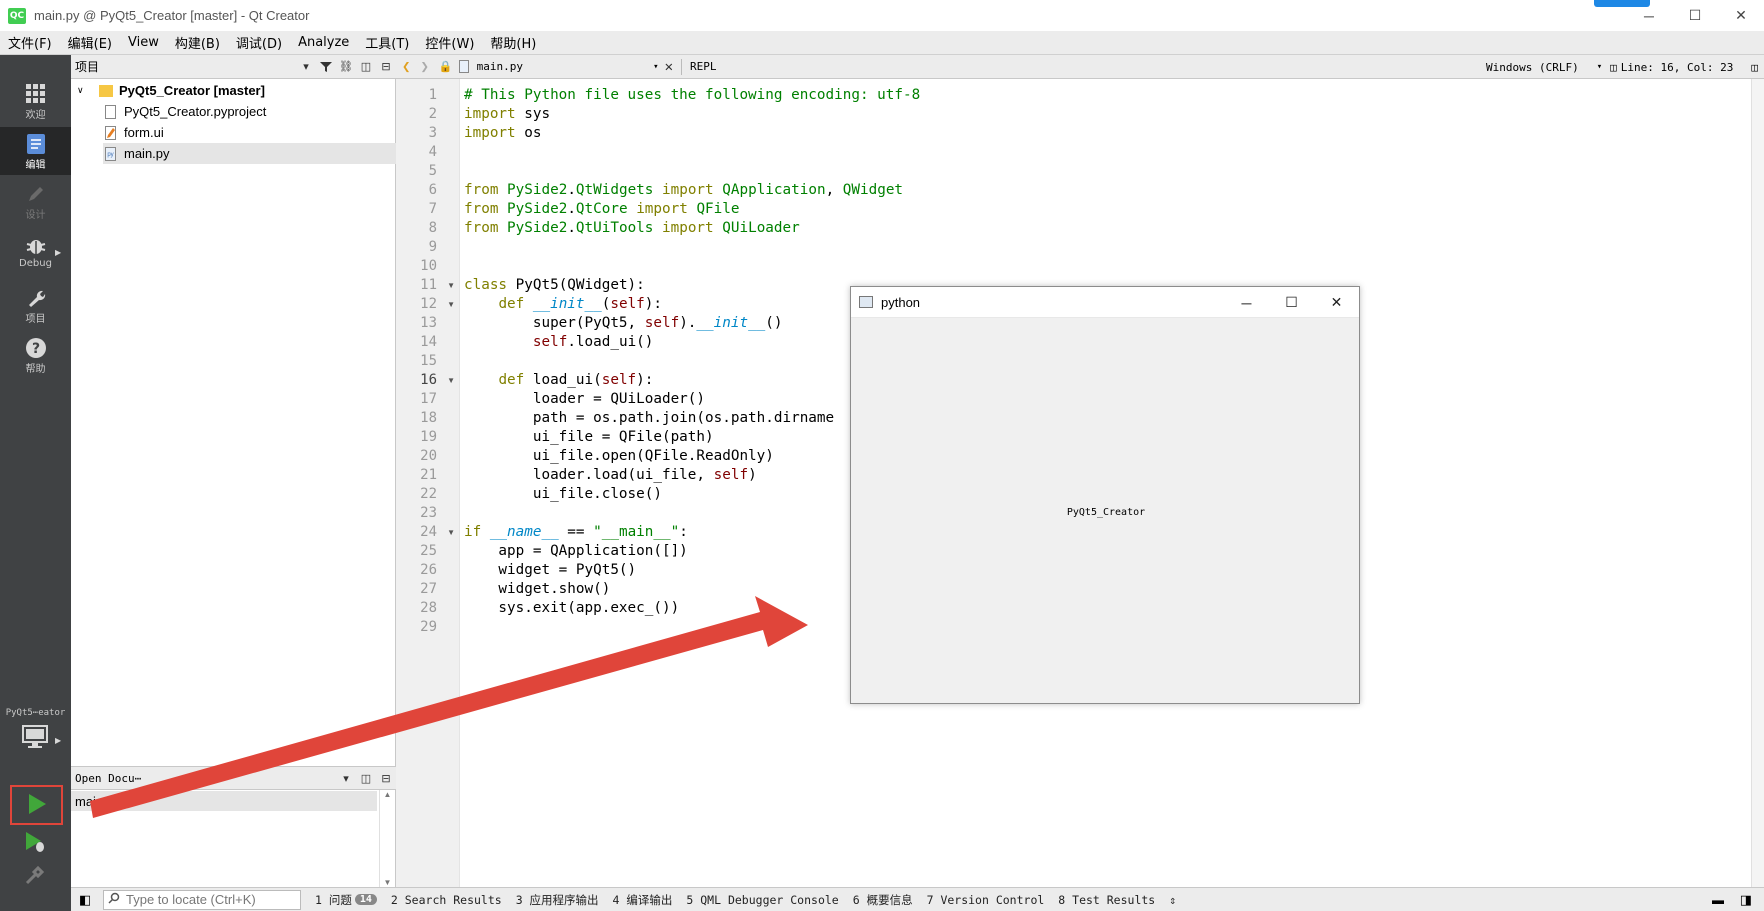  What do you see at coordinates (323, 42) in the screenshot?
I see `menu-analyze: Analyze` at bounding box center [323, 42].